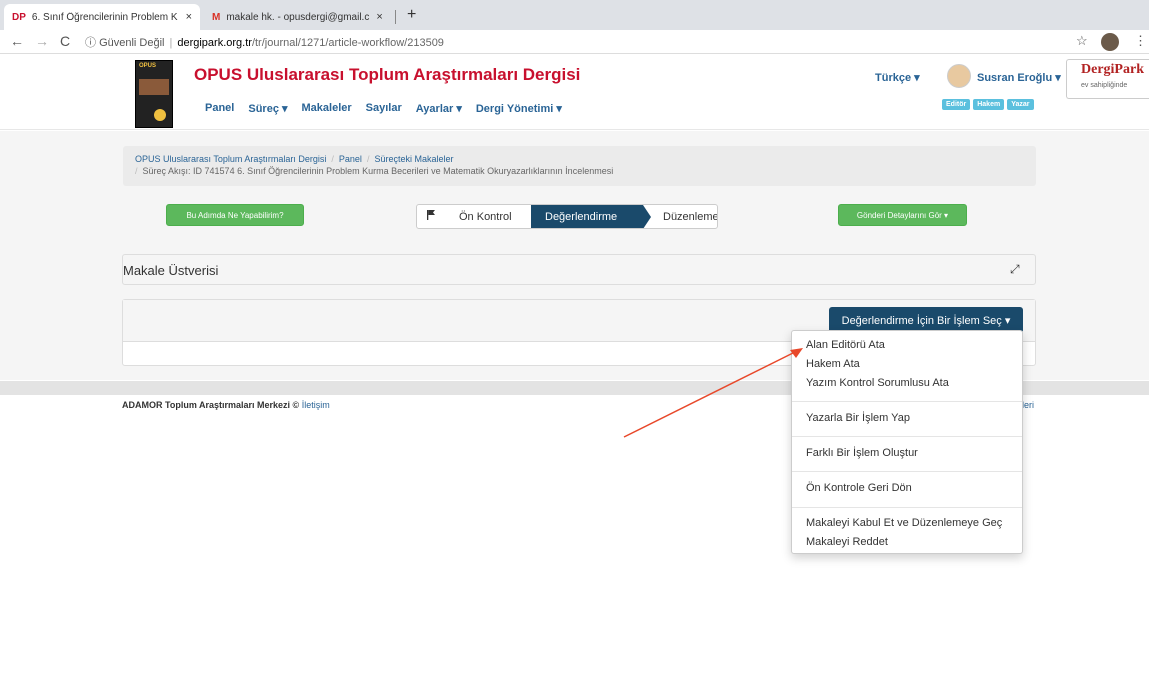  I want to click on breadcrumb-panel: Panel, so click(350, 159).